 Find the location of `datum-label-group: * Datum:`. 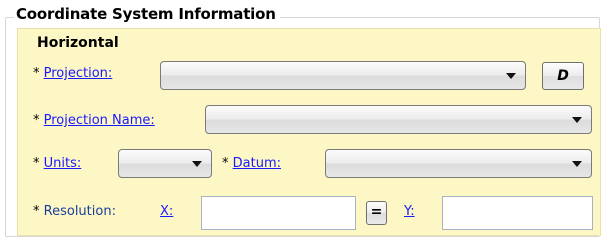

datum-label-group: * Datum: is located at coordinates (251, 164).